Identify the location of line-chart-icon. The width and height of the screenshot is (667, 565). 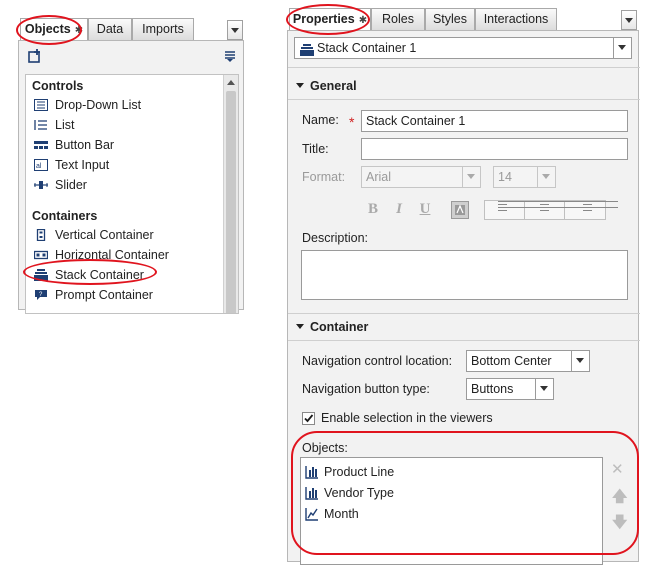
(312, 514).